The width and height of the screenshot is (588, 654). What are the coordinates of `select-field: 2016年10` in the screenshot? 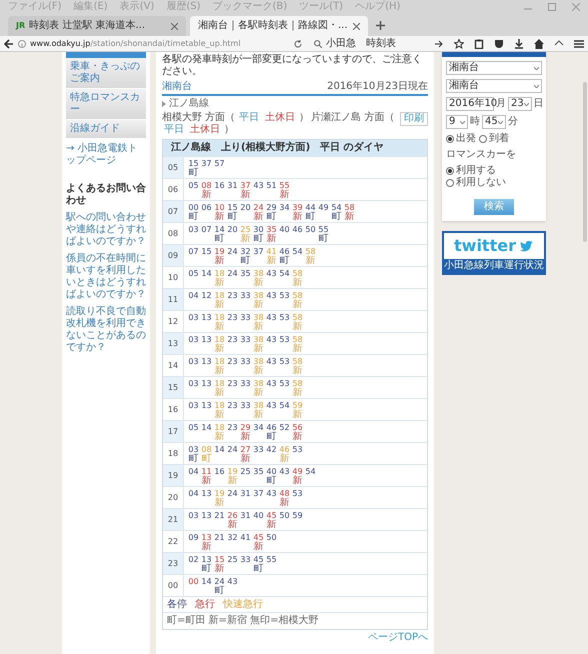 It's located at (470, 104).